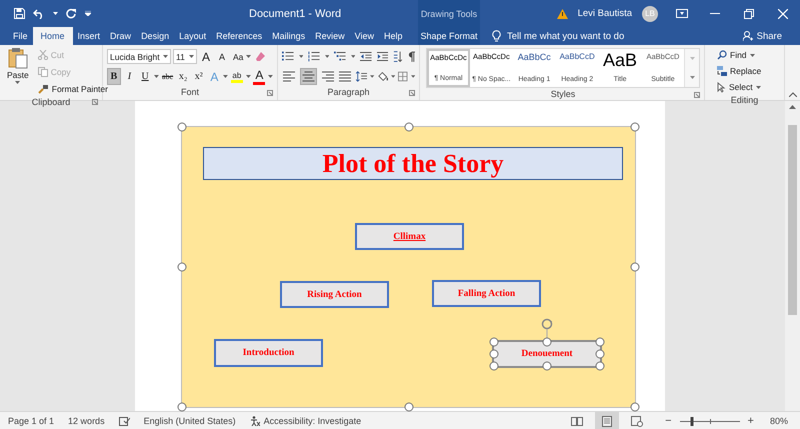  I want to click on decrease-indent-icon, so click(366, 56).